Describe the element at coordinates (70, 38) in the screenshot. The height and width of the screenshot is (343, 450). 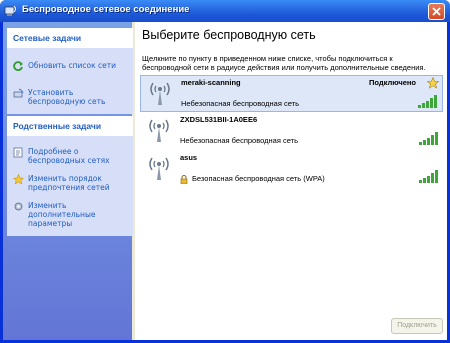
I see `network-tasks-heading: Сетевые задачи` at that location.